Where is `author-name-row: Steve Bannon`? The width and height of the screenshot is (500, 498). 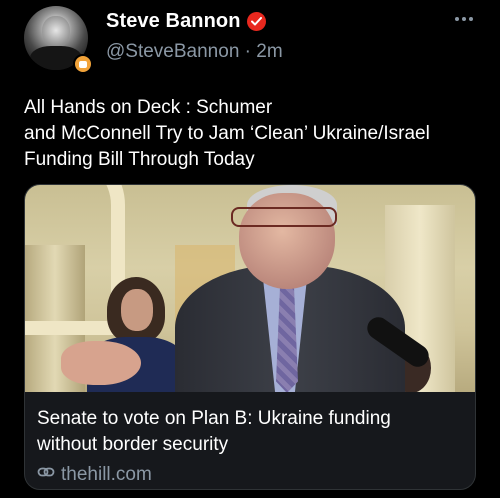 author-name-row: Steve Bannon is located at coordinates (186, 21).